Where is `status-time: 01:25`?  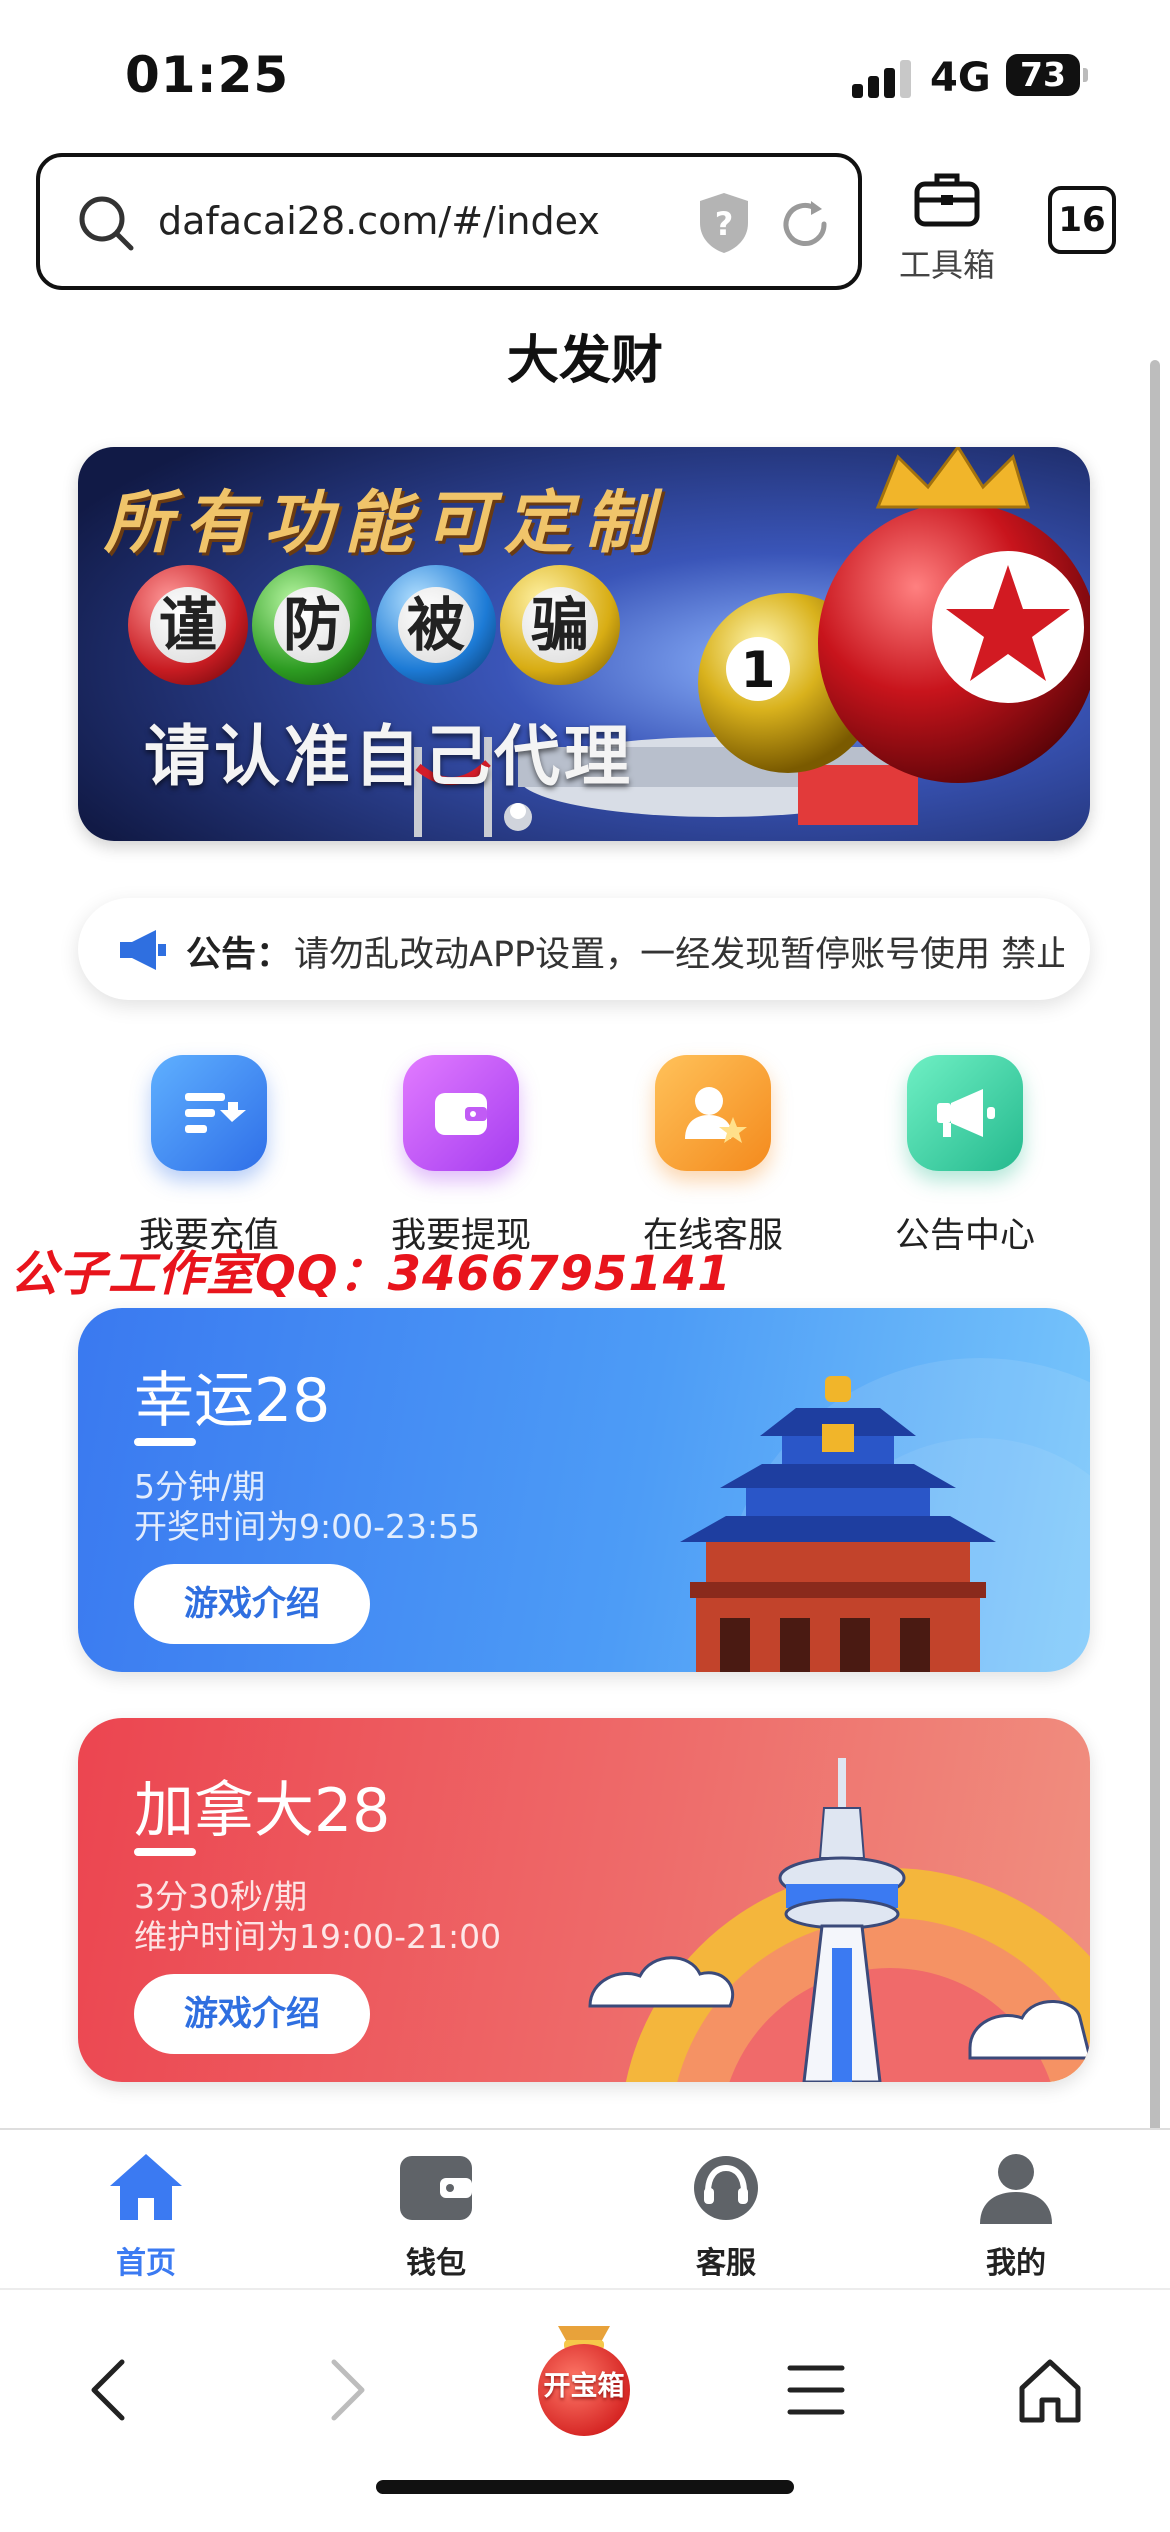
status-time: 01:25 is located at coordinates (207, 75).